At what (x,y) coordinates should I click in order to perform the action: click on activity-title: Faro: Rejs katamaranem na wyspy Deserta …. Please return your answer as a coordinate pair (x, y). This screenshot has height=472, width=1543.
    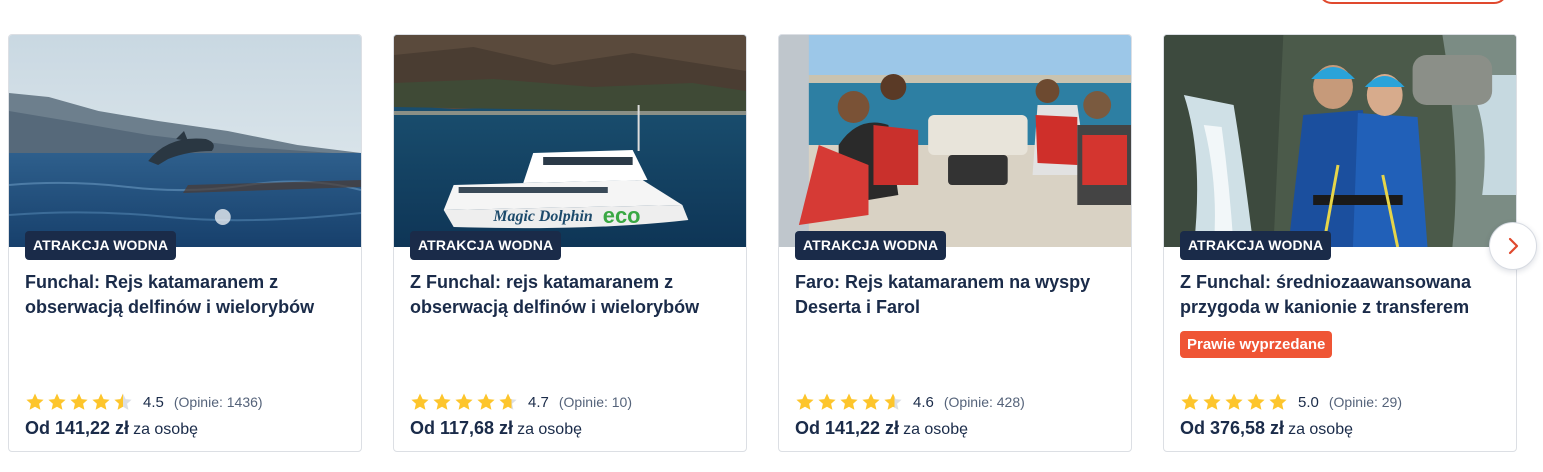
    Looking at the image, I should click on (955, 295).